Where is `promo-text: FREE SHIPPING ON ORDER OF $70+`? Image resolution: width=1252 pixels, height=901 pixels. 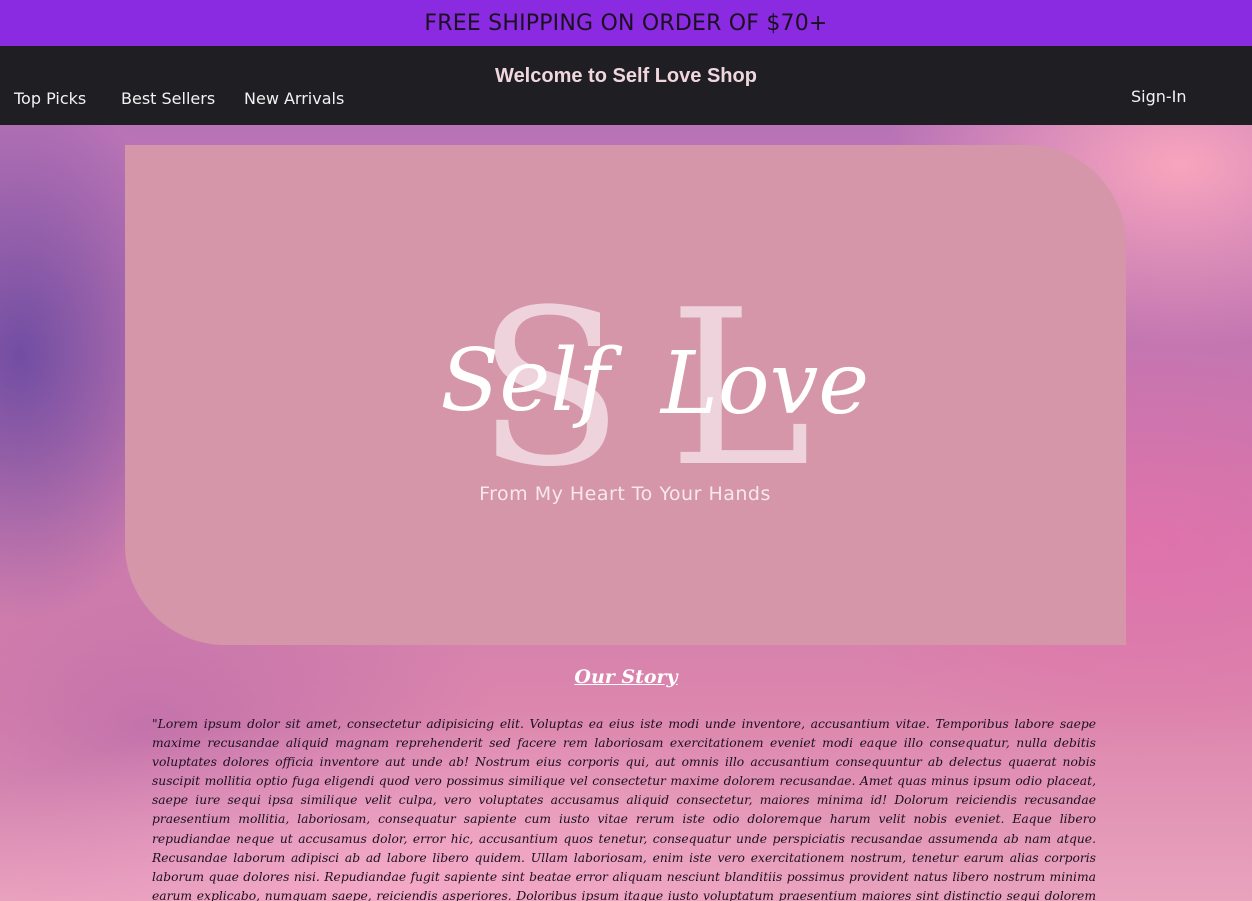 promo-text: FREE SHIPPING ON ORDER OF $70+ is located at coordinates (626, 23).